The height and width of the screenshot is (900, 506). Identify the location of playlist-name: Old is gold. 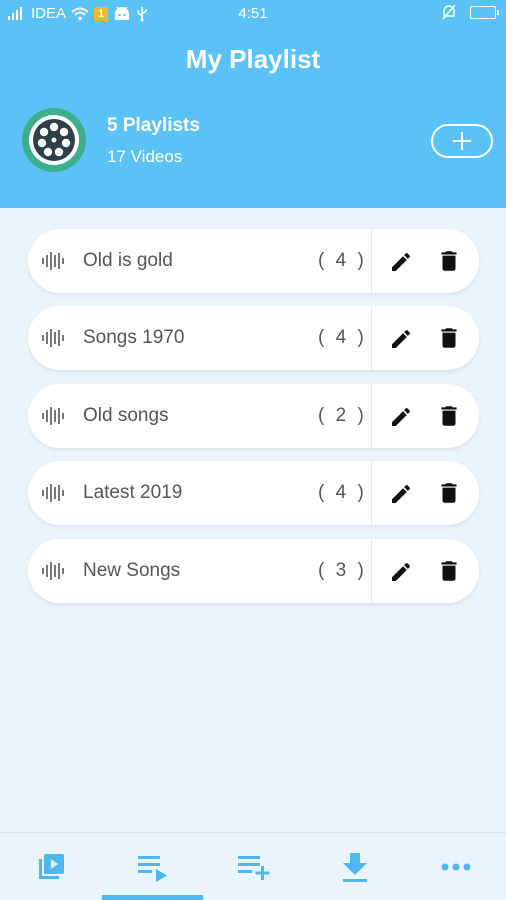
(128, 260).